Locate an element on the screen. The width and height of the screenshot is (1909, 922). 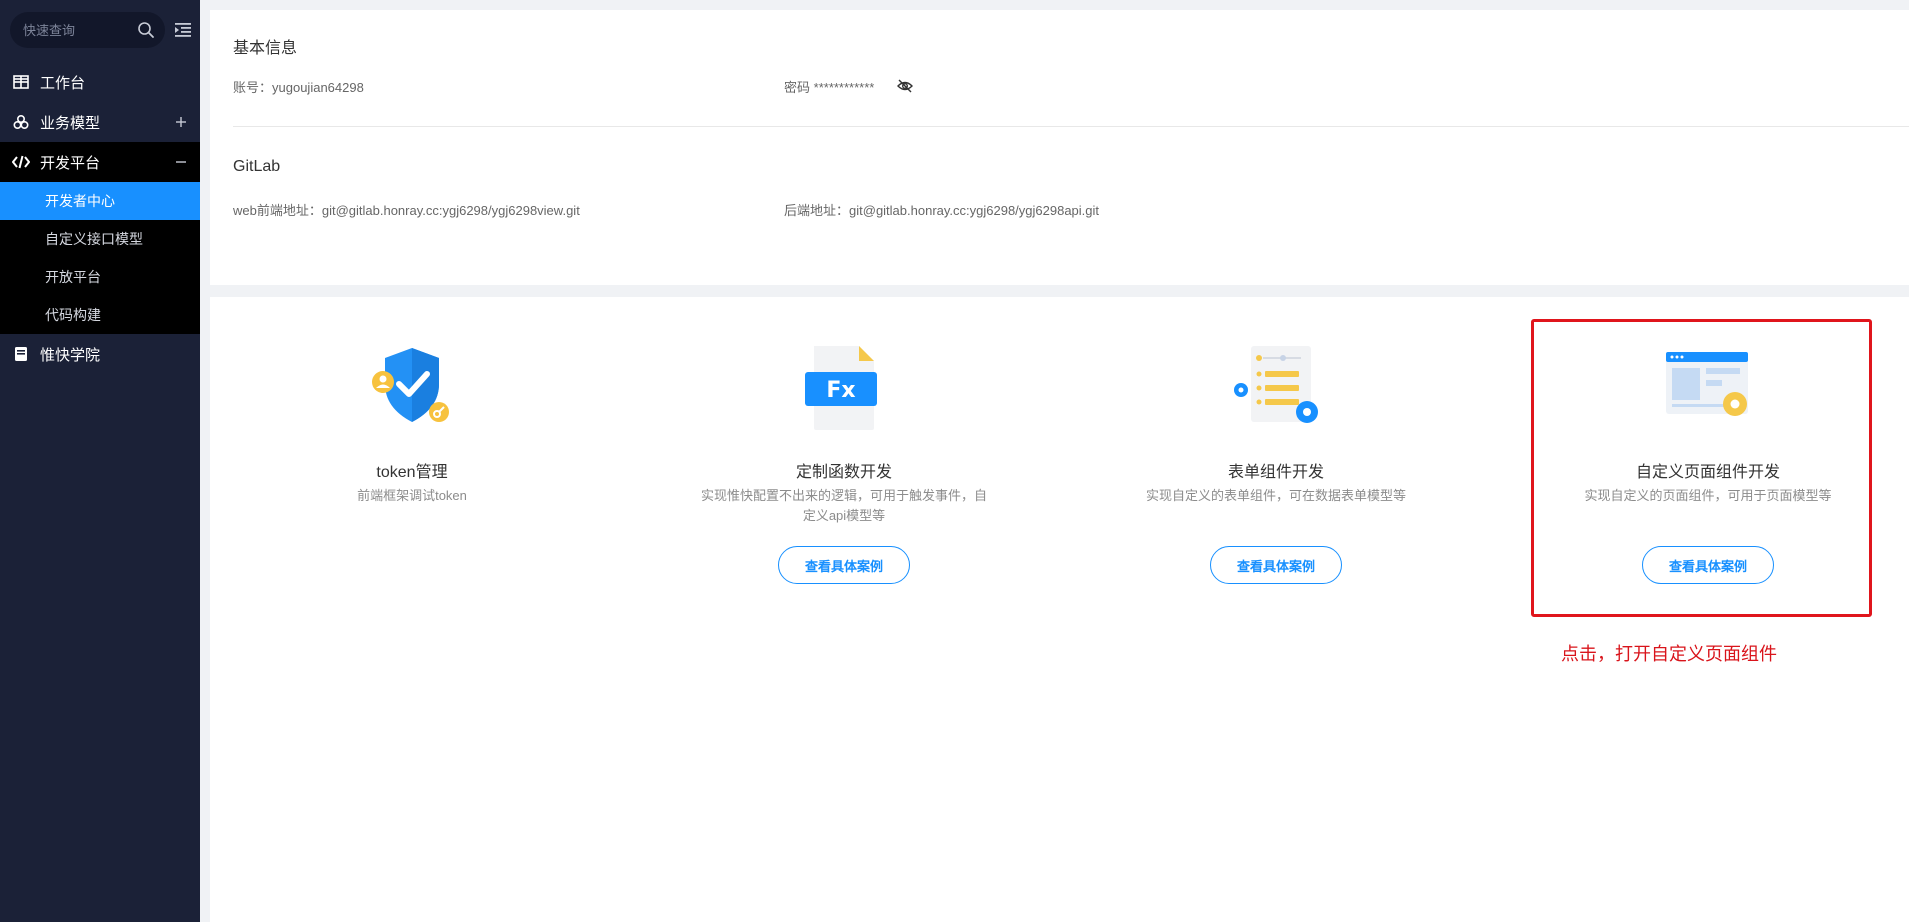
form-settings-icon is located at coordinates (1276, 384).